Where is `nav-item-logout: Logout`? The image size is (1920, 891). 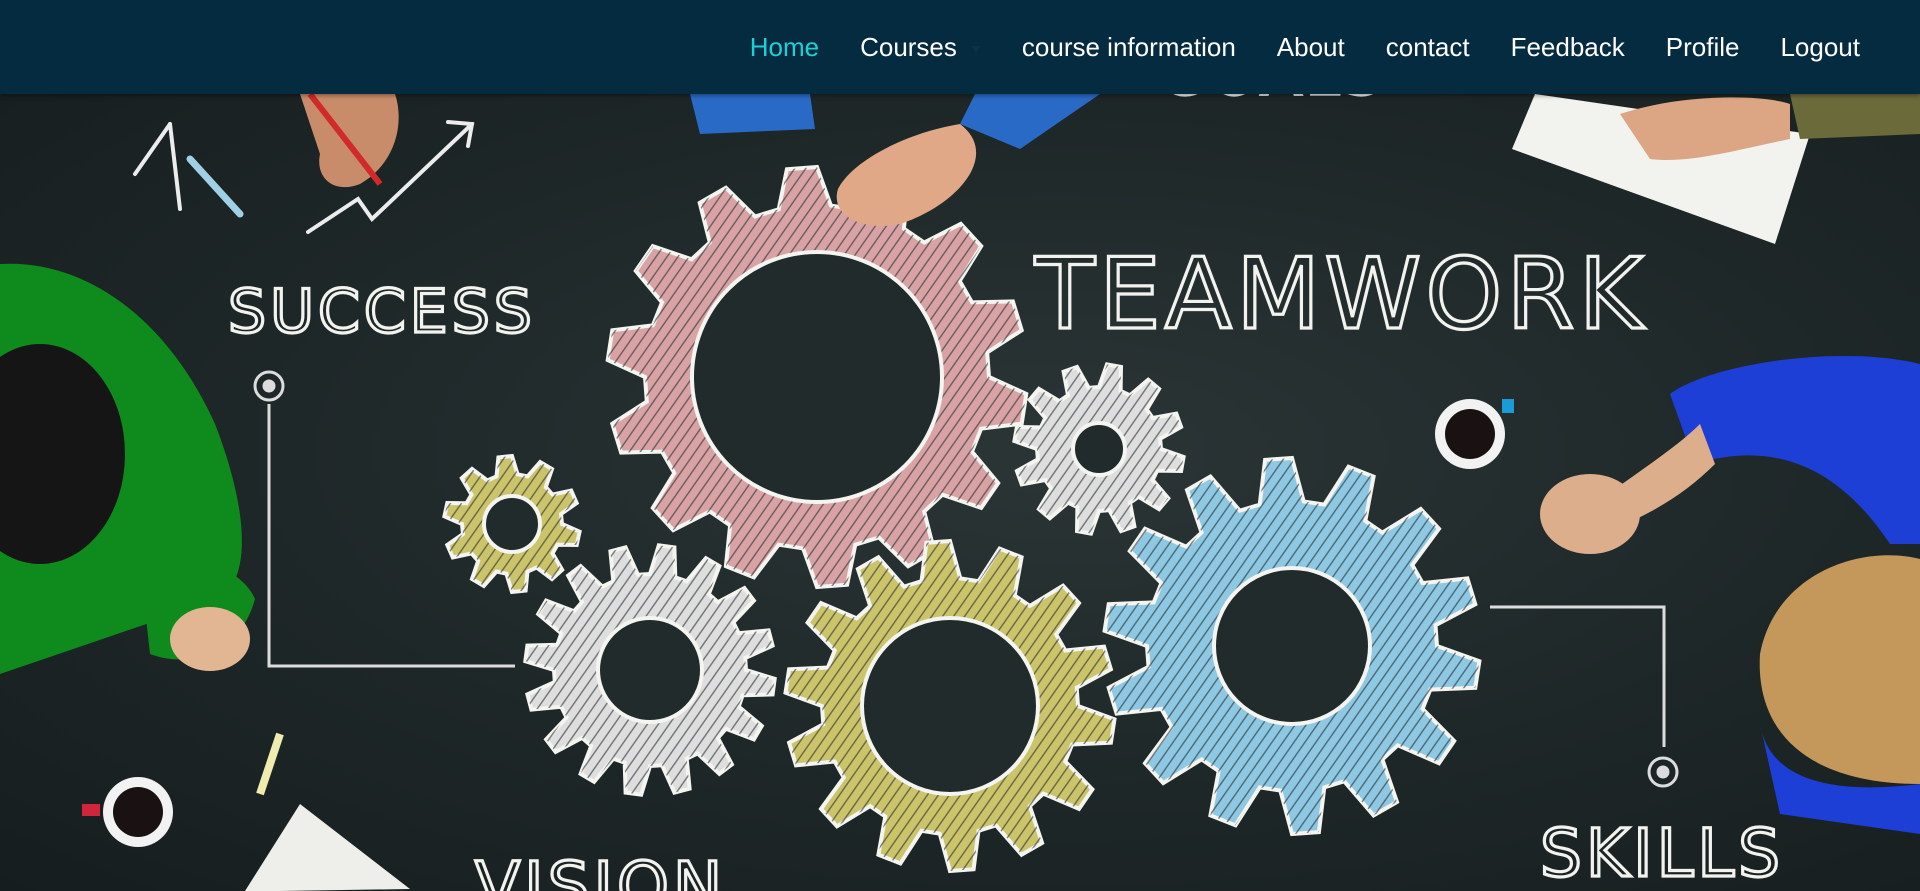
nav-item-logout: Logout is located at coordinates (1820, 47).